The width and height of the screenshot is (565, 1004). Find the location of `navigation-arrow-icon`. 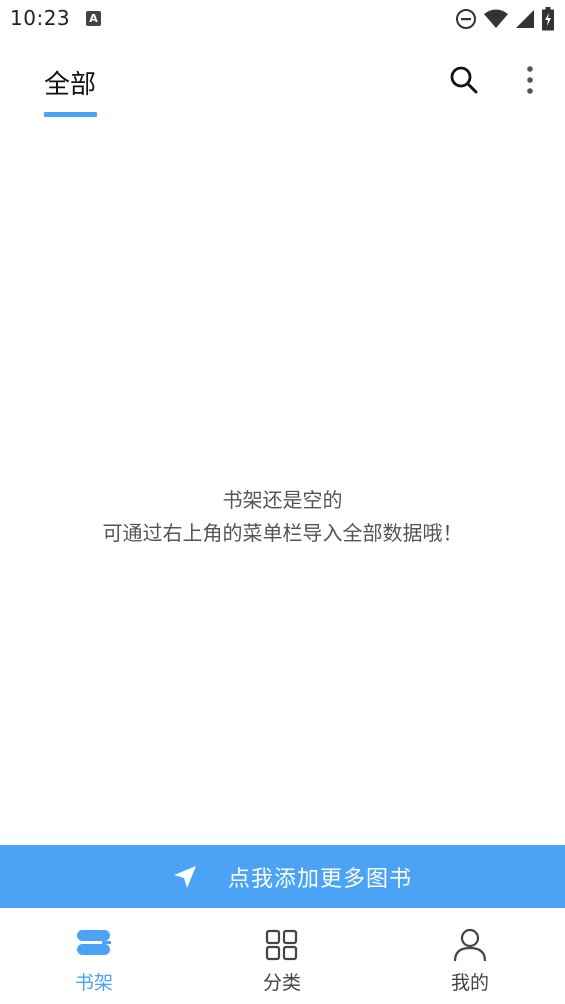

navigation-arrow-icon is located at coordinates (185, 877).